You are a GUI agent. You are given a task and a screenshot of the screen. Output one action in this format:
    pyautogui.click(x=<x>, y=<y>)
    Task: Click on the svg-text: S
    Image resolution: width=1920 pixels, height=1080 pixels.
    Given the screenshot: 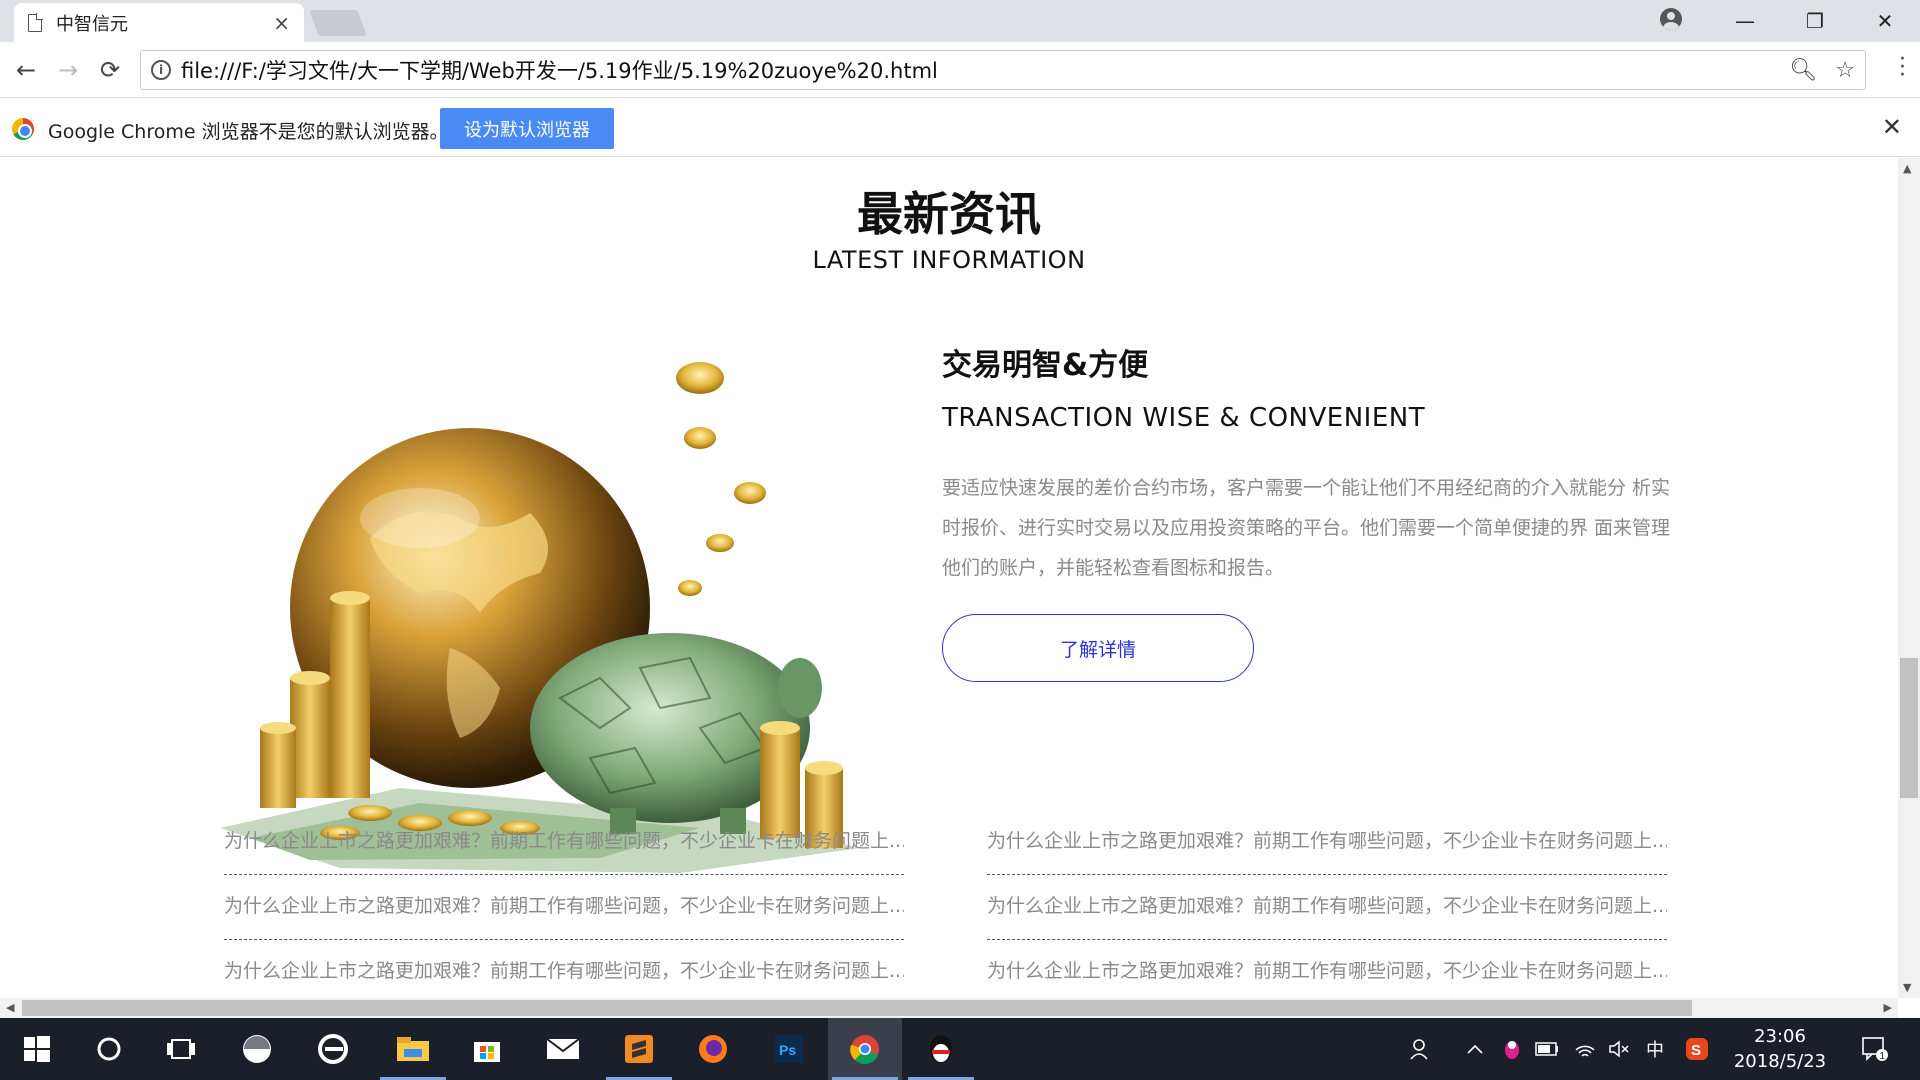 What is the action you would take?
    pyautogui.click(x=1696, y=1050)
    